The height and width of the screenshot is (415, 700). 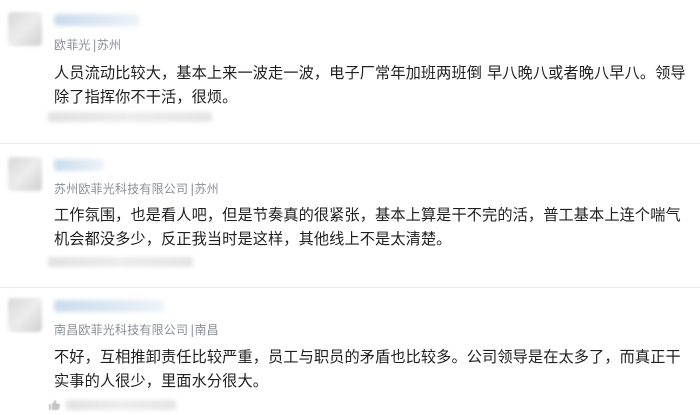 What do you see at coordinates (55, 405) in the screenshot?
I see `thumb-up-icon-glyph` at bounding box center [55, 405].